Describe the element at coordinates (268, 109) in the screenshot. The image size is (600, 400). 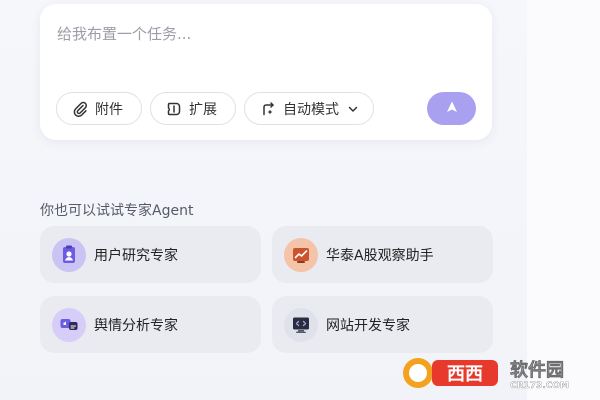
I see `auto-mode-icon` at that location.